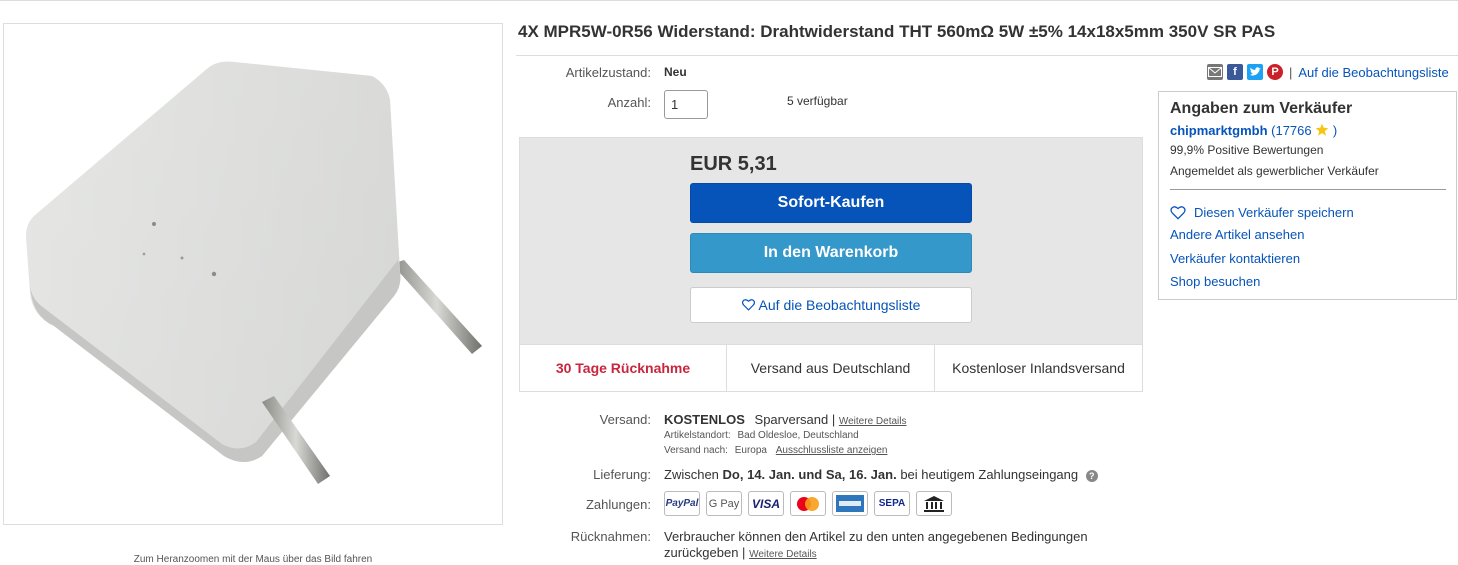  Describe the element at coordinates (831, 203) in the screenshot. I see `buy-now-button: Sofort-Kaufen` at that location.